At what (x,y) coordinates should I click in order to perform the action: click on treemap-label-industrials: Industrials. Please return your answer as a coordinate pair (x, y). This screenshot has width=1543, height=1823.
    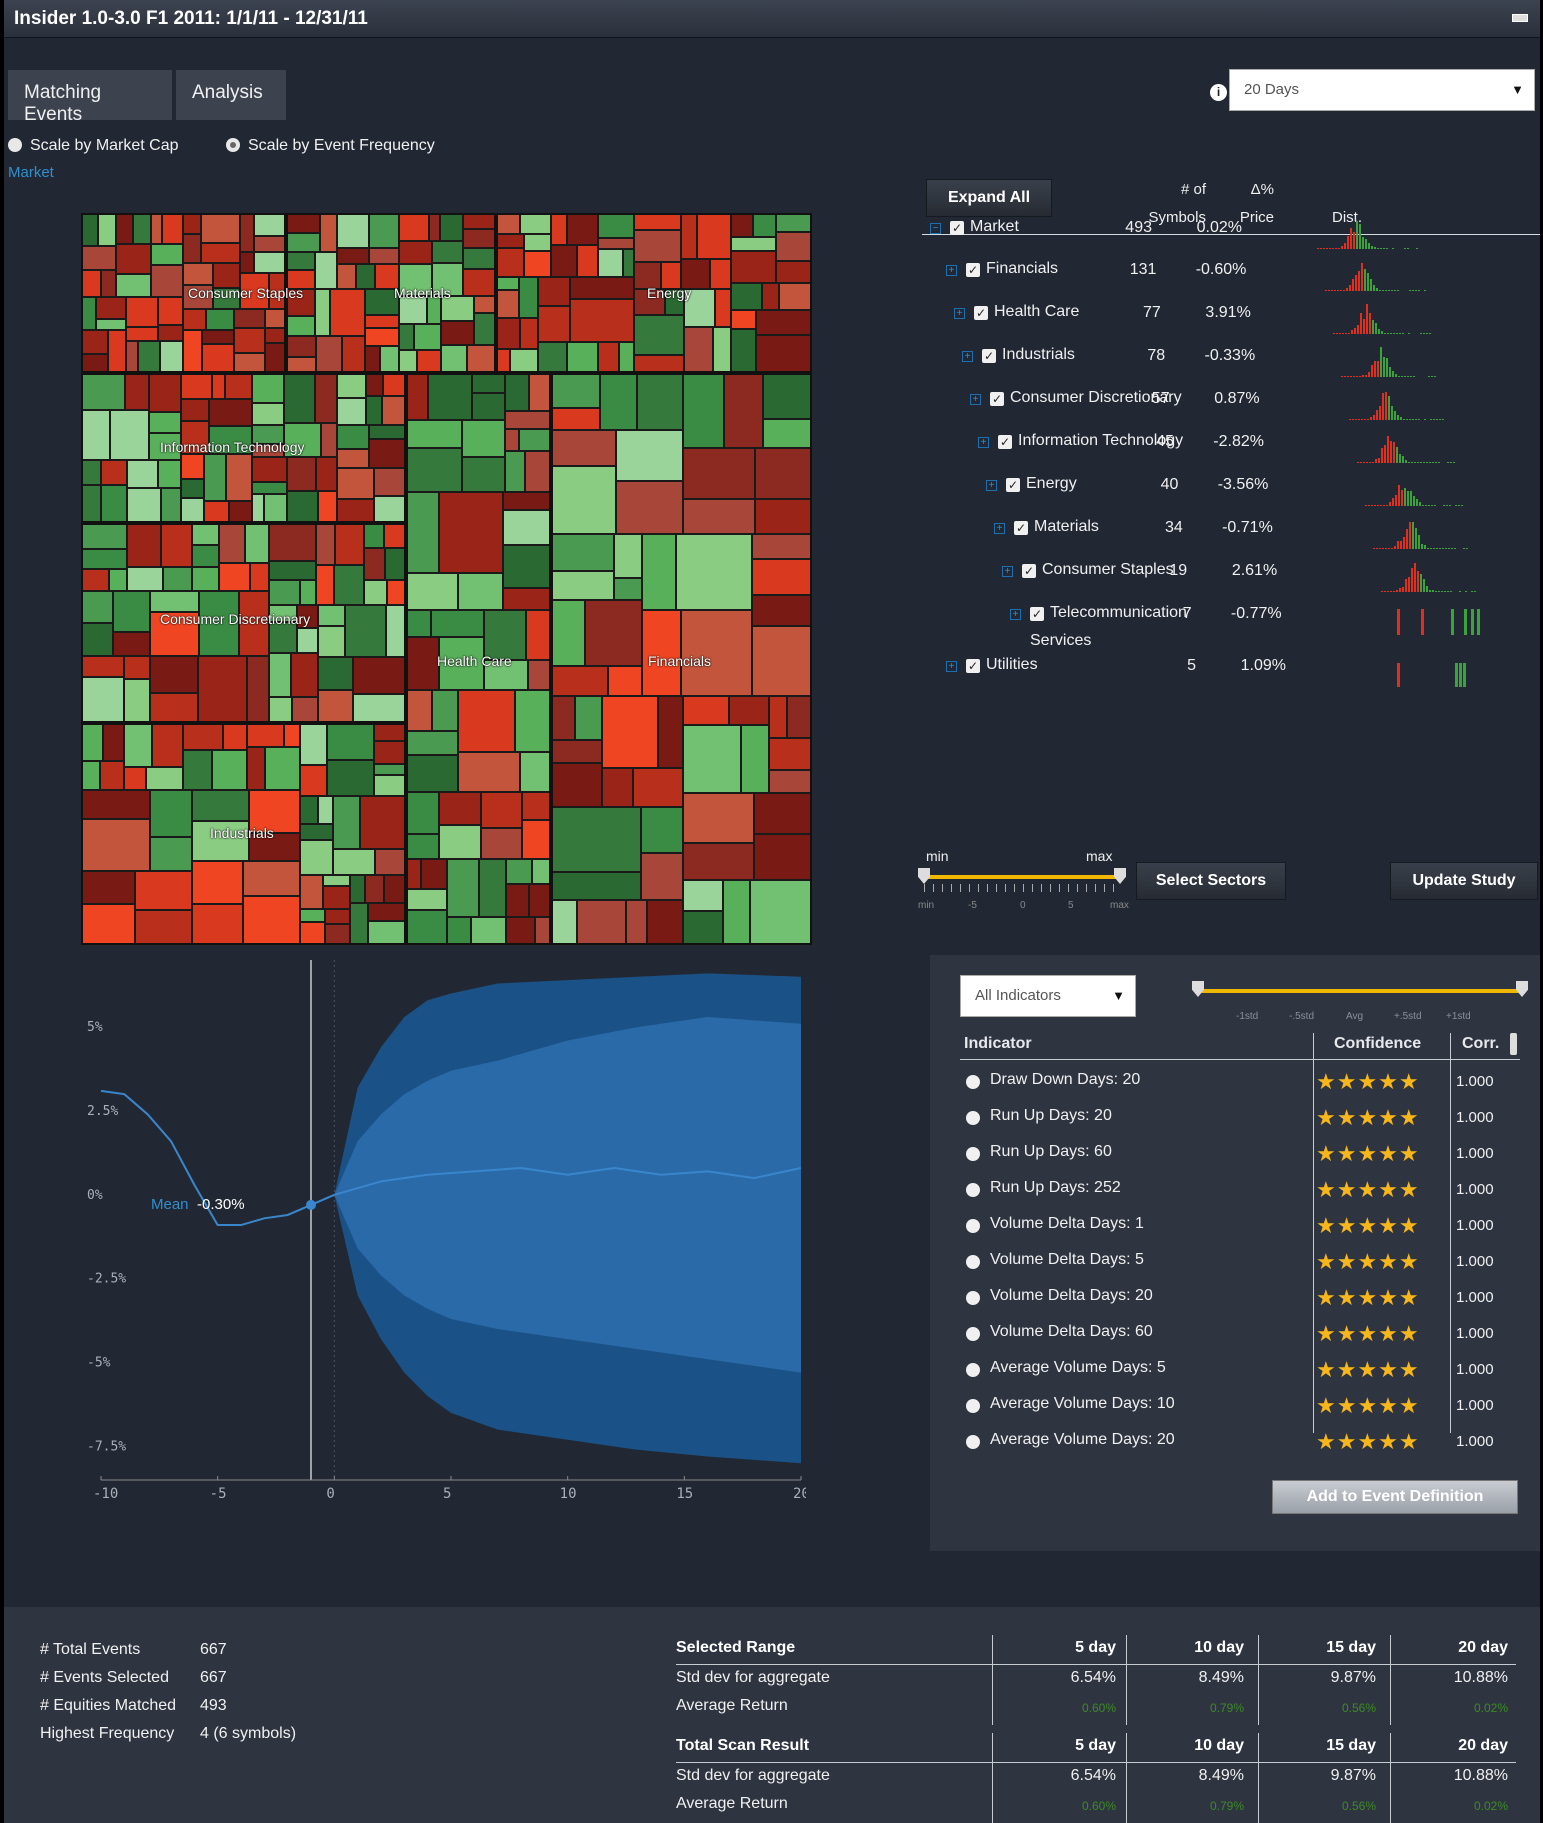
    Looking at the image, I should click on (242, 833).